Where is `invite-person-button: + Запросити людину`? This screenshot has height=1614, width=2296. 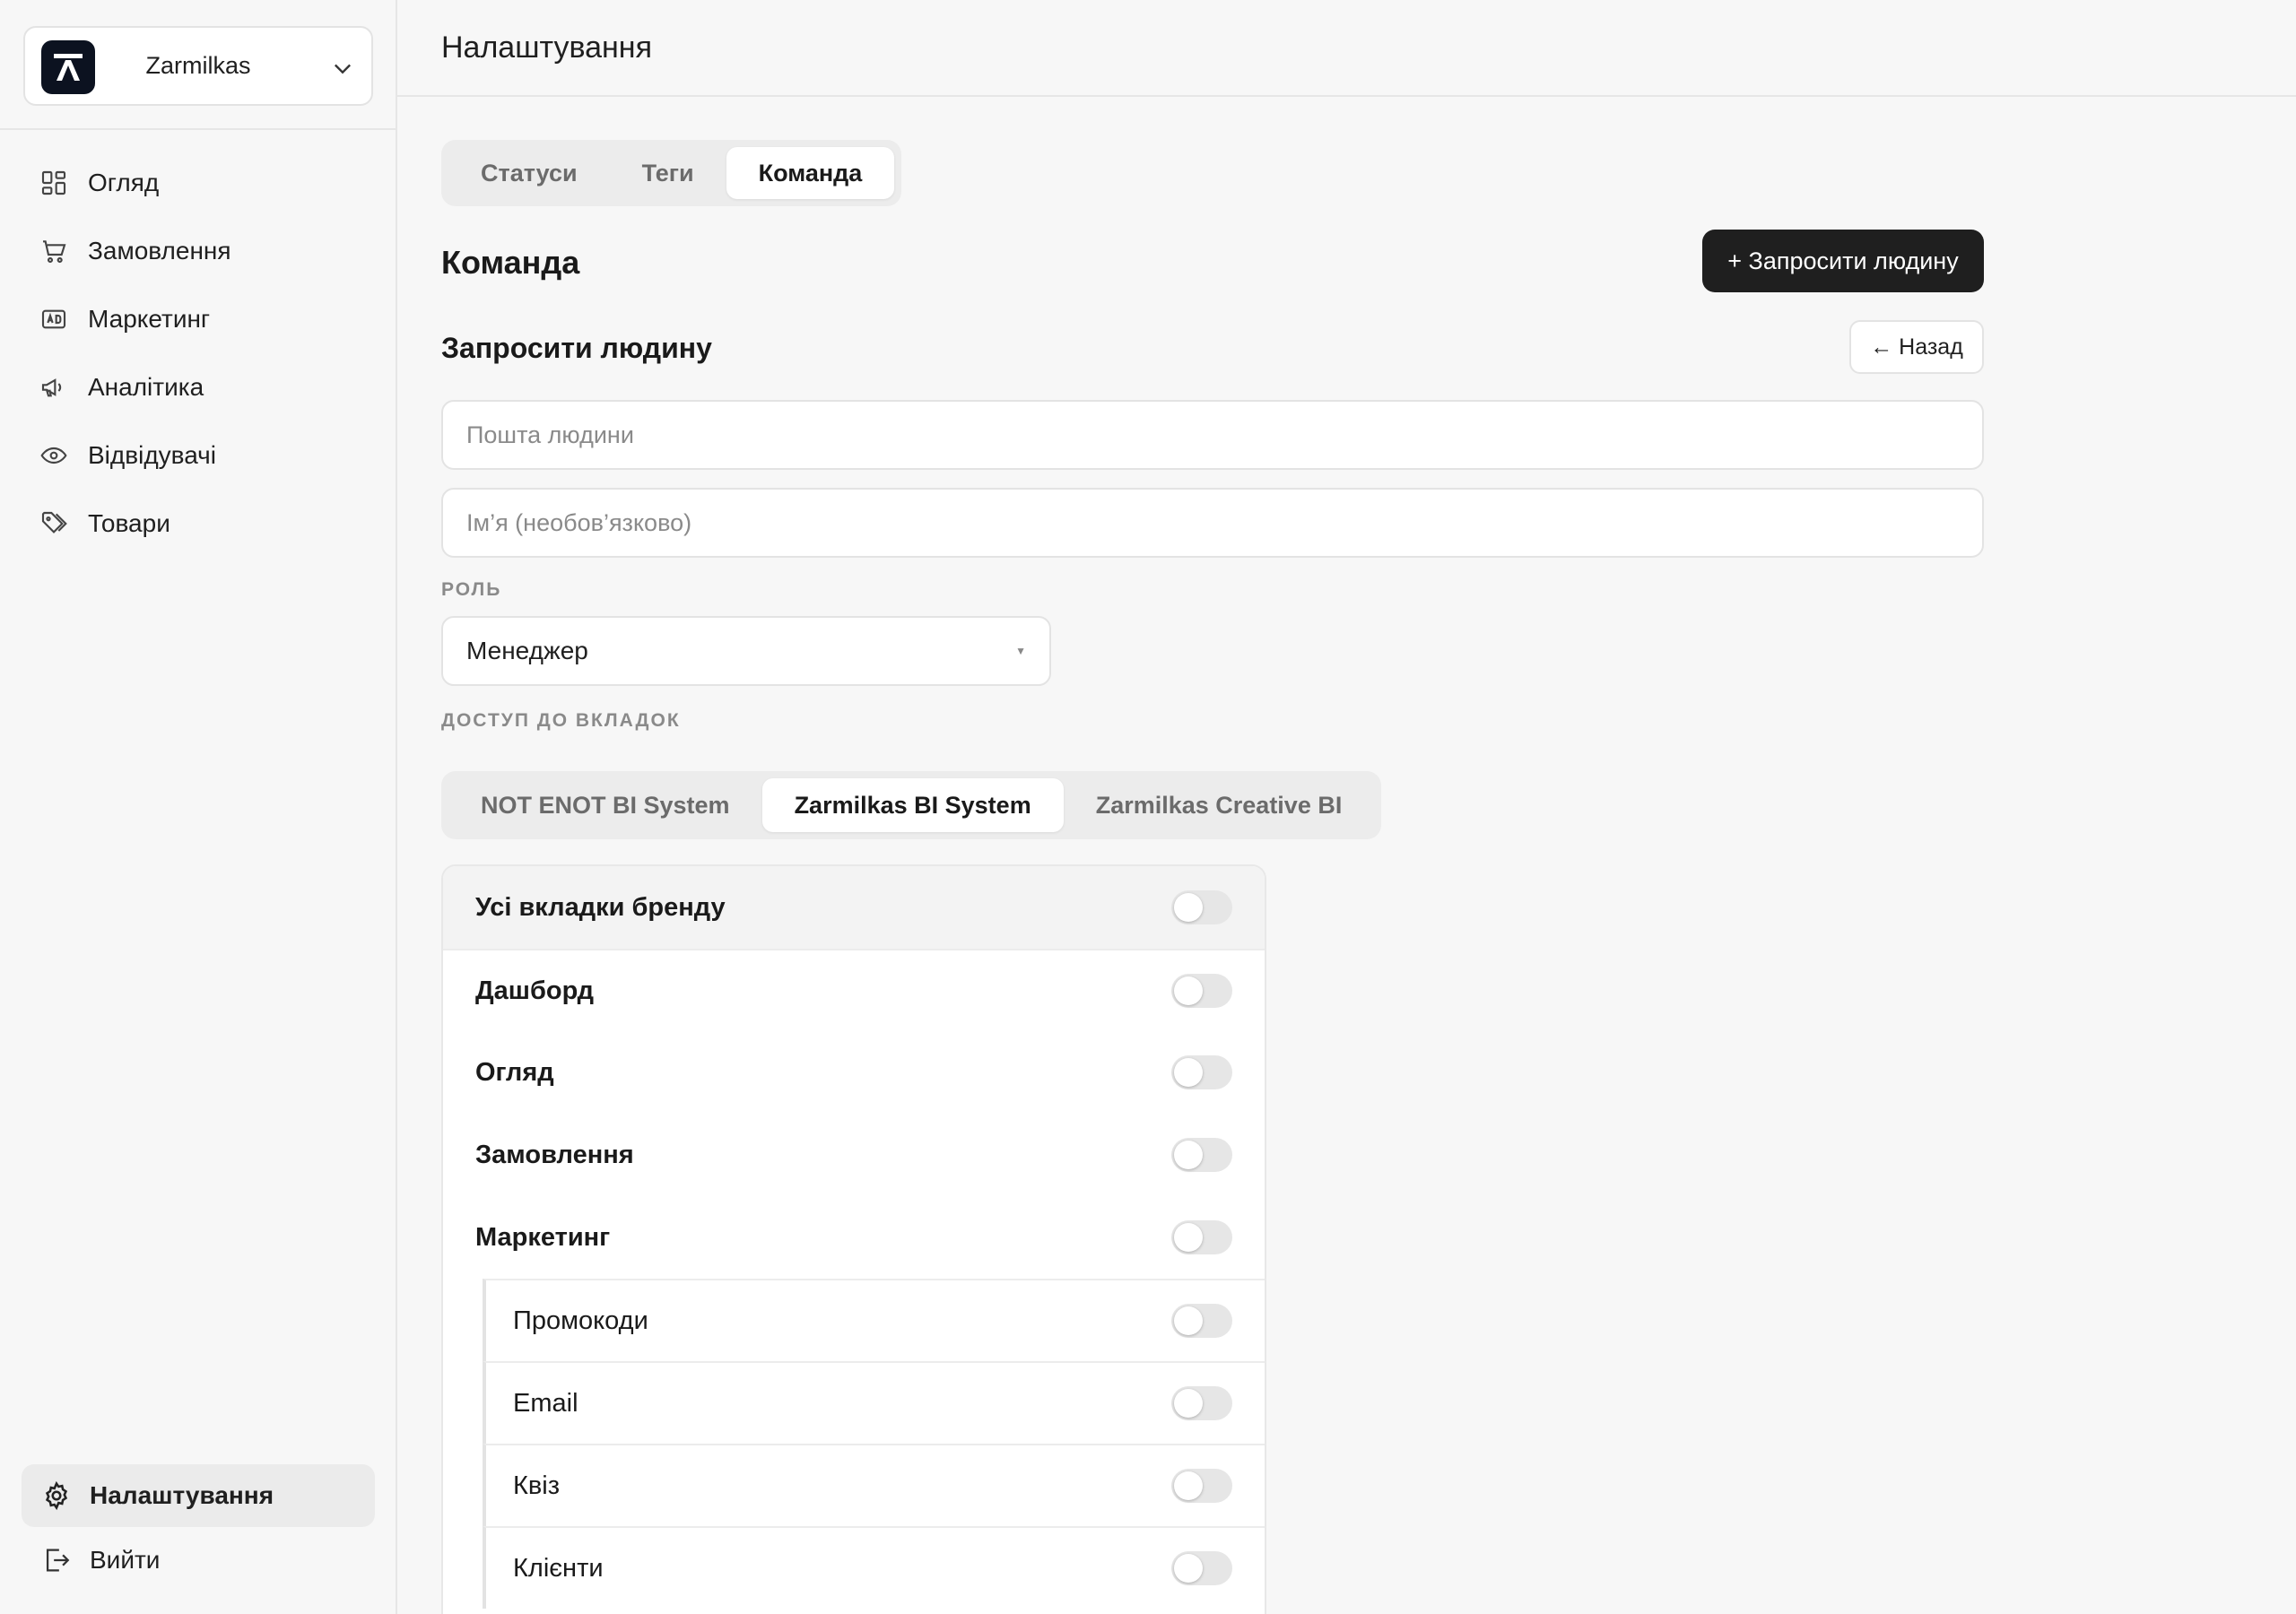 invite-person-button: + Запросити людину is located at coordinates (1843, 261).